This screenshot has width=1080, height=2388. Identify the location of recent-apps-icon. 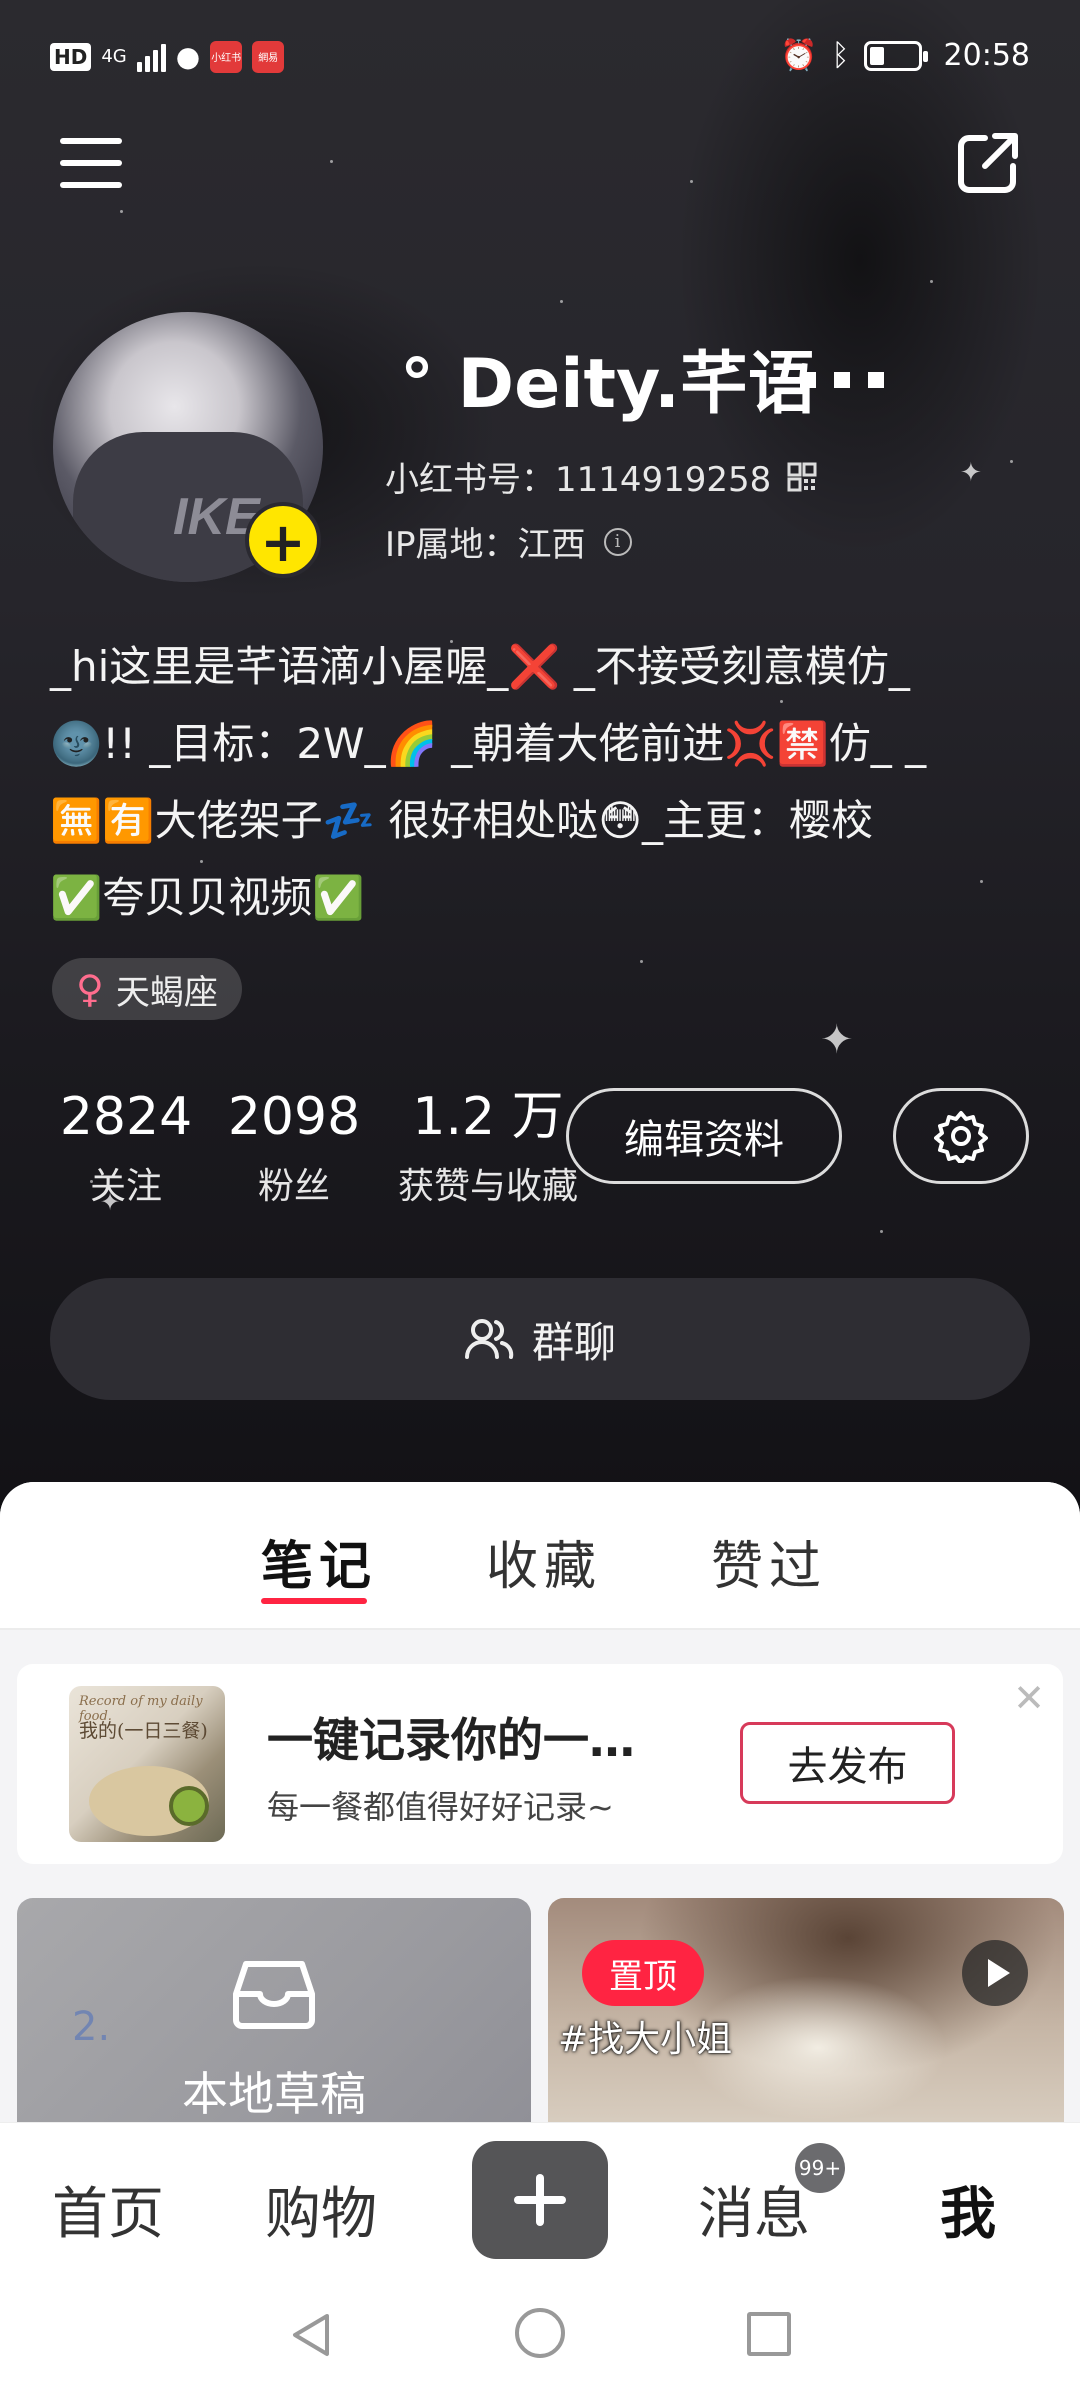
(769, 2334).